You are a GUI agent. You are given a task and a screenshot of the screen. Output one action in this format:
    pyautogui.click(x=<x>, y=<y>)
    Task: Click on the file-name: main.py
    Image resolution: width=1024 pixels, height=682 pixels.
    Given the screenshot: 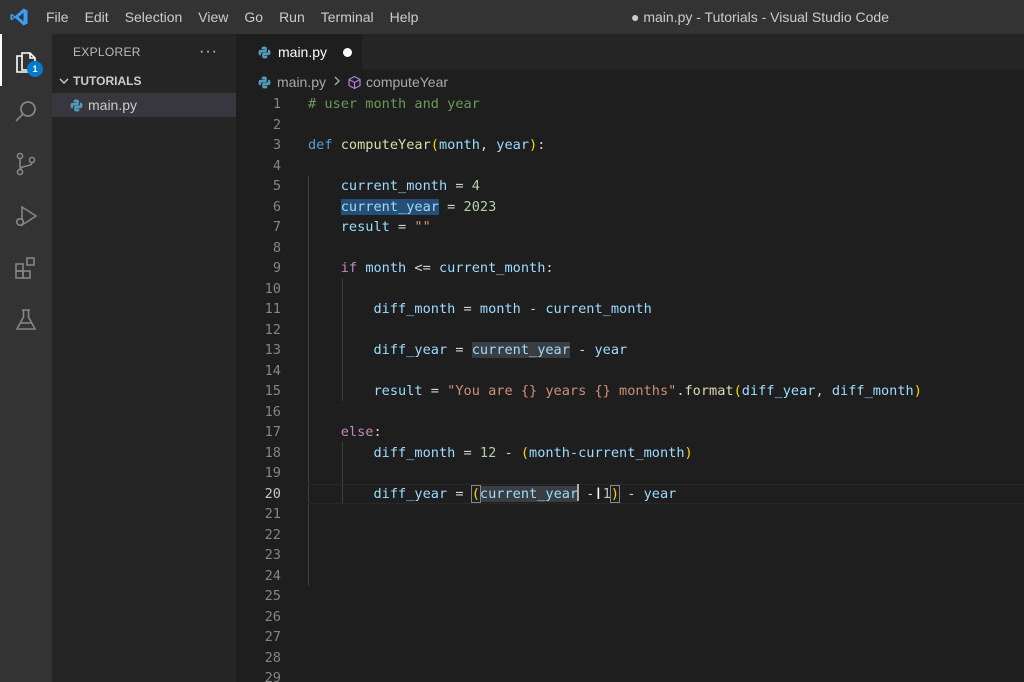 What is the action you would take?
    pyautogui.click(x=113, y=105)
    